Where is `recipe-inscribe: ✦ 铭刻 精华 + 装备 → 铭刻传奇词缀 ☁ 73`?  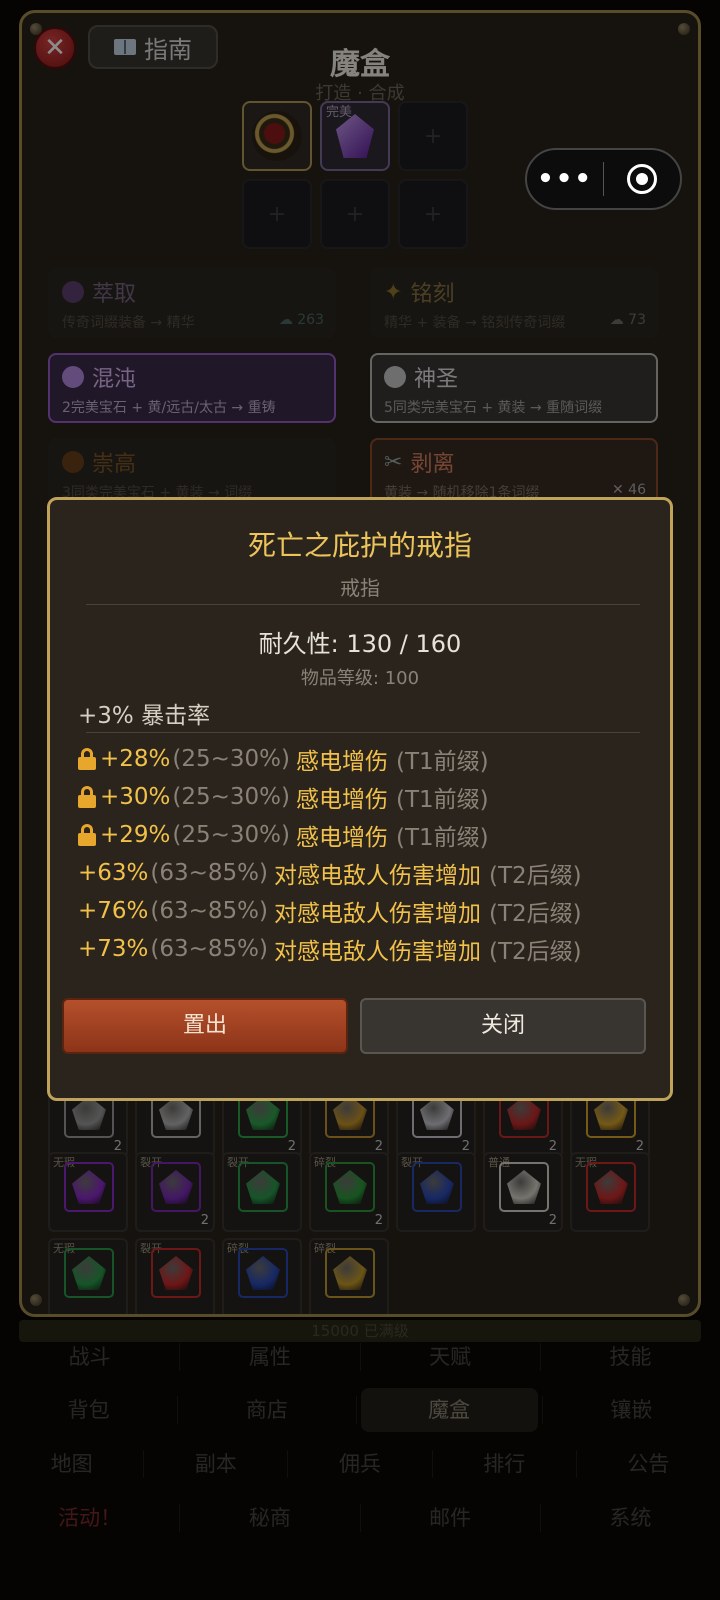
recipe-inscribe: ✦ 铭刻 精华 + 装备 → 铭刻传奇词缀 ☁ 73 is located at coordinates (514, 303).